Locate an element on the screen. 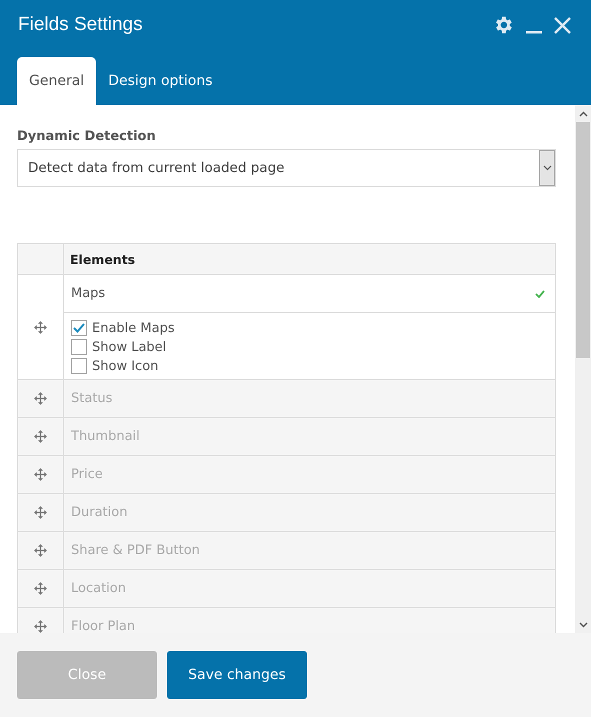 This screenshot has height=717, width=591. save-button: Save changes is located at coordinates (237, 675).